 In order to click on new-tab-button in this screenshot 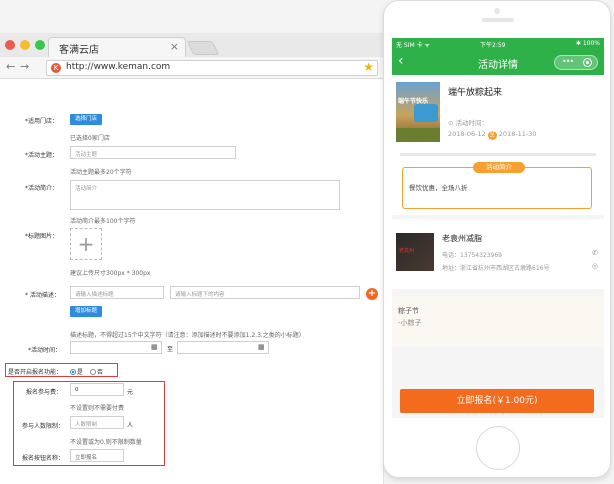, I will do `click(203, 48)`.